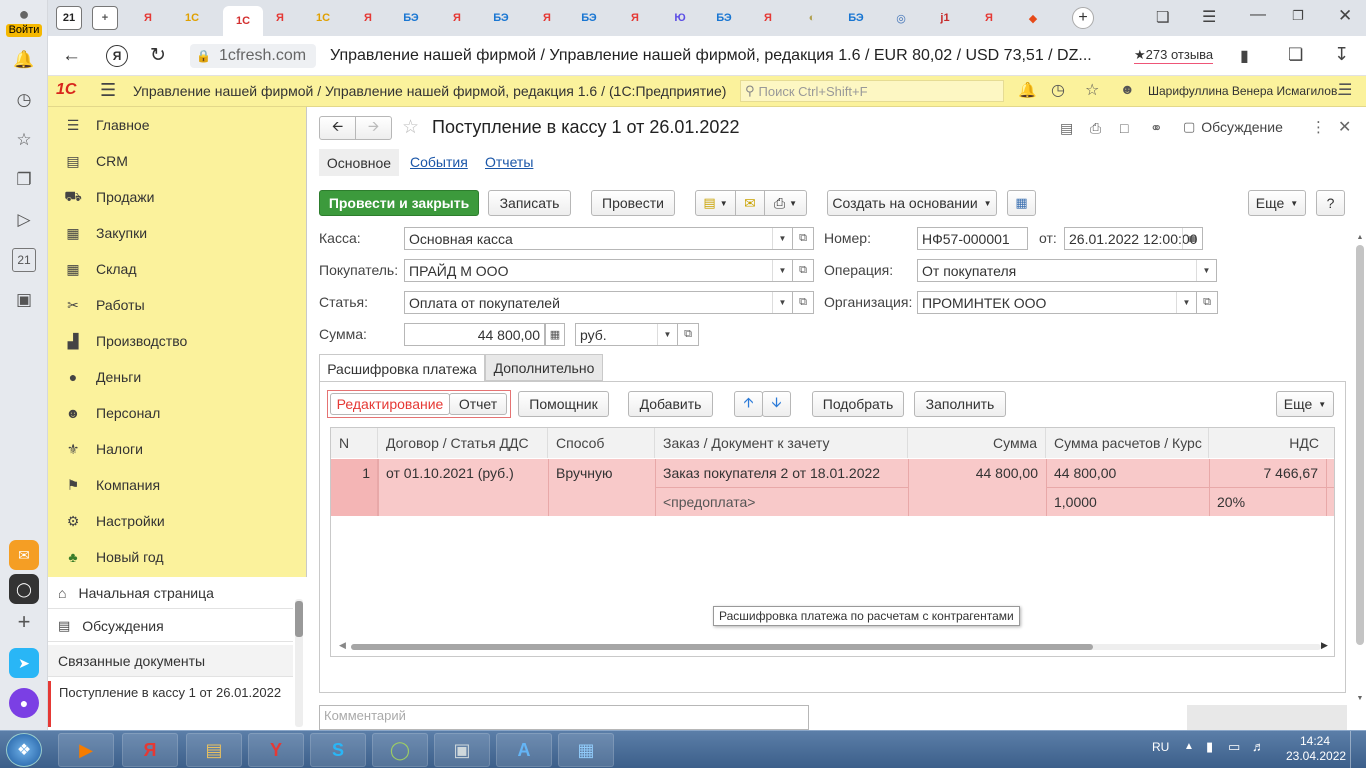 The width and height of the screenshot is (1366, 769). I want to click on fill-button: Заполнить, so click(960, 404).